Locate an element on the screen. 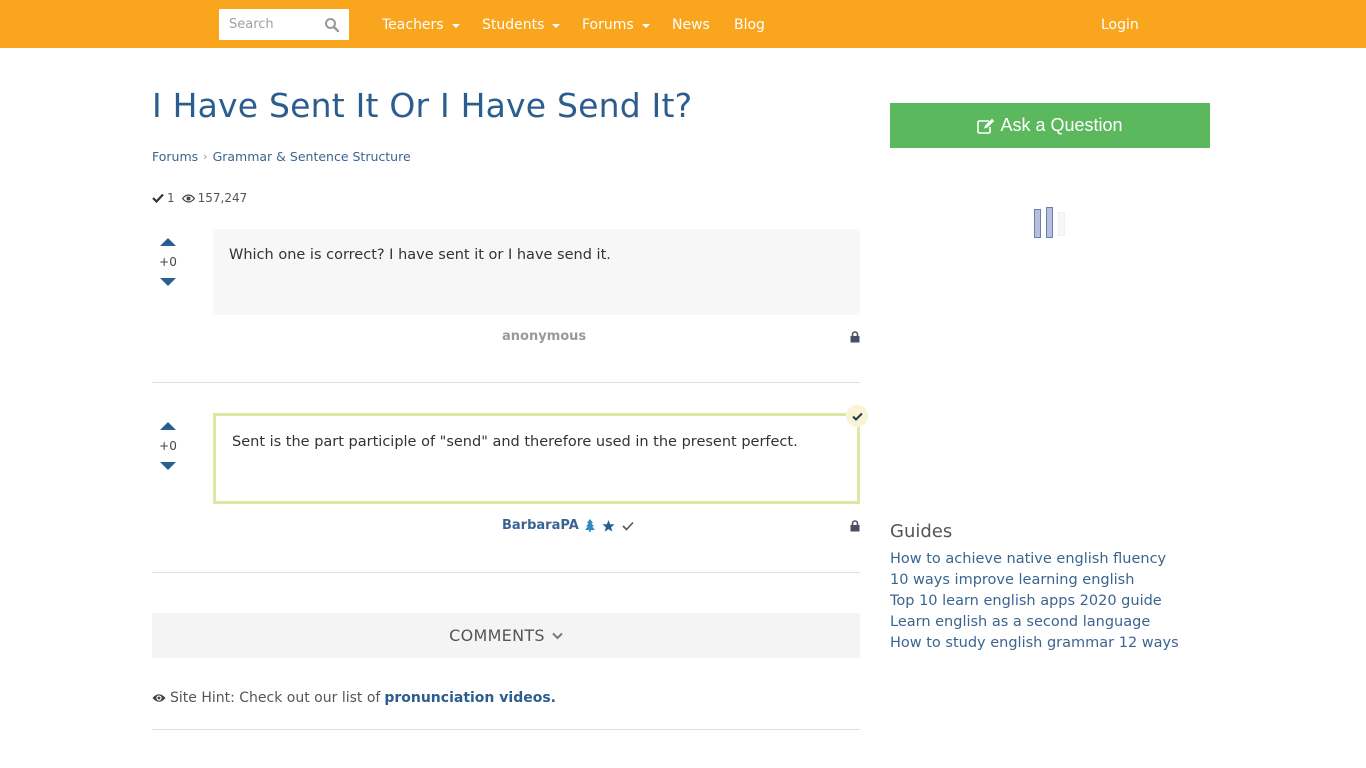 Image resolution: width=1366 pixels, height=768 pixels. nav-forums-label: Forums is located at coordinates (608, 25).